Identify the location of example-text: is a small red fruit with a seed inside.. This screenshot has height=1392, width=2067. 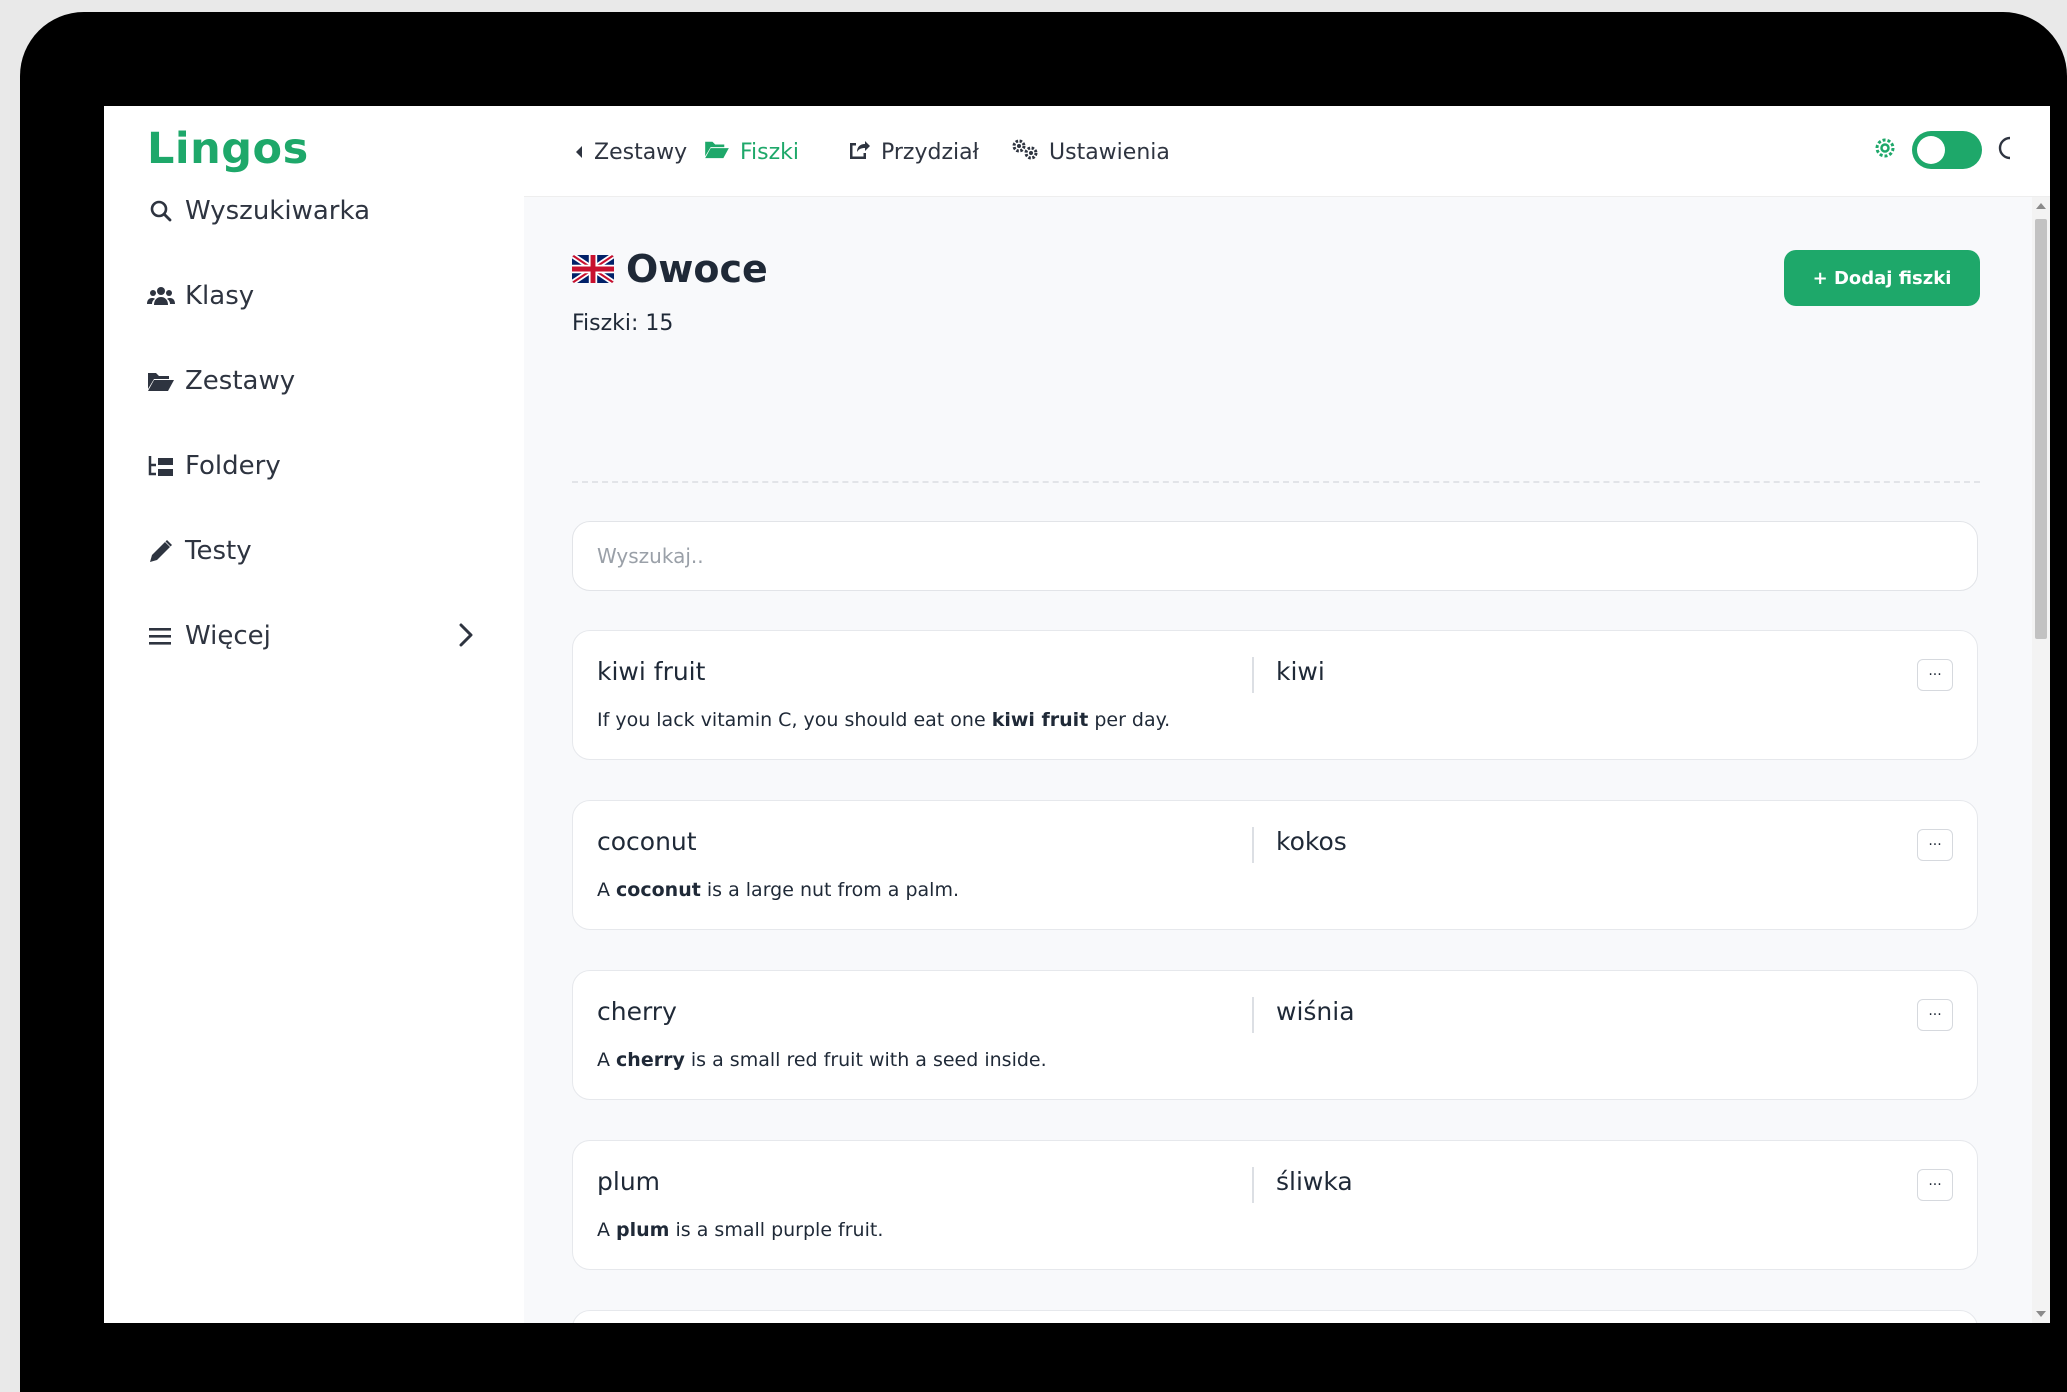
(865, 1060).